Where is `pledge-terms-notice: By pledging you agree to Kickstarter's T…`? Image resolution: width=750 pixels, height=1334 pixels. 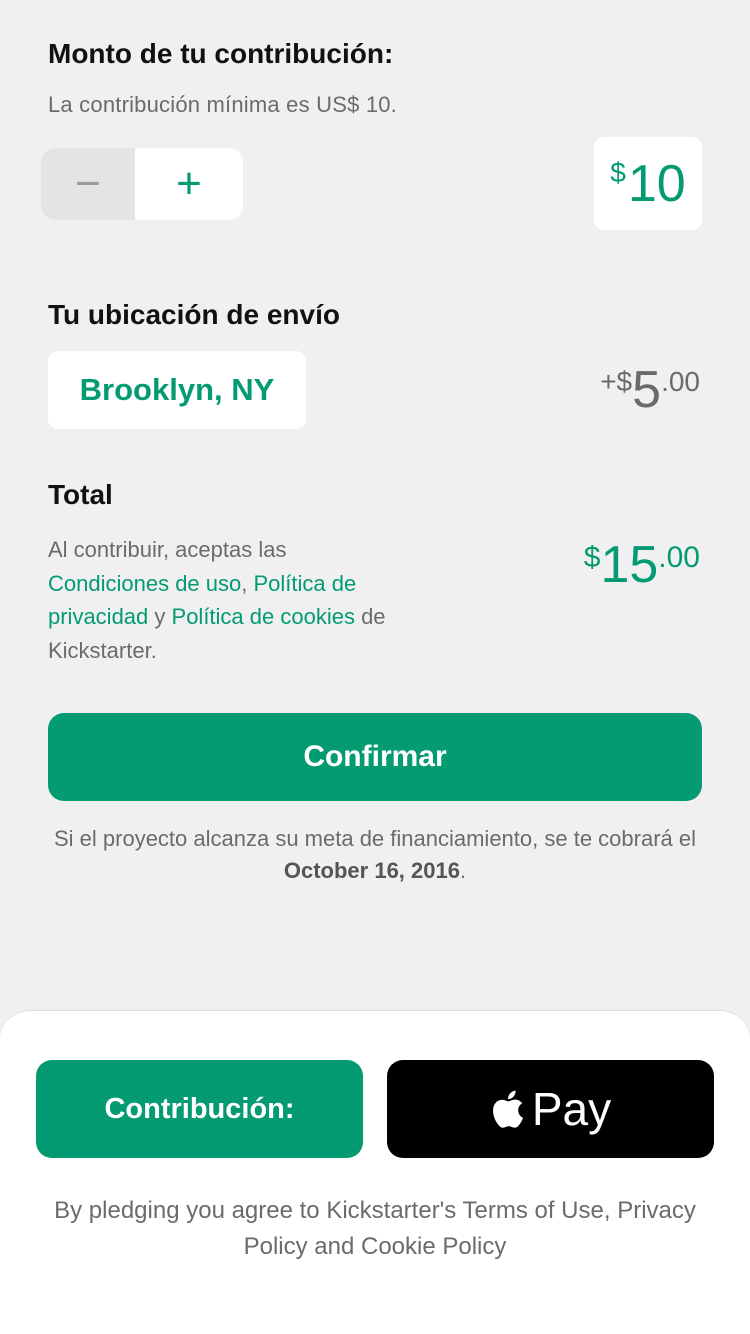 pledge-terms-notice: By pledging you agree to Kickstarter's T… is located at coordinates (375, 1228).